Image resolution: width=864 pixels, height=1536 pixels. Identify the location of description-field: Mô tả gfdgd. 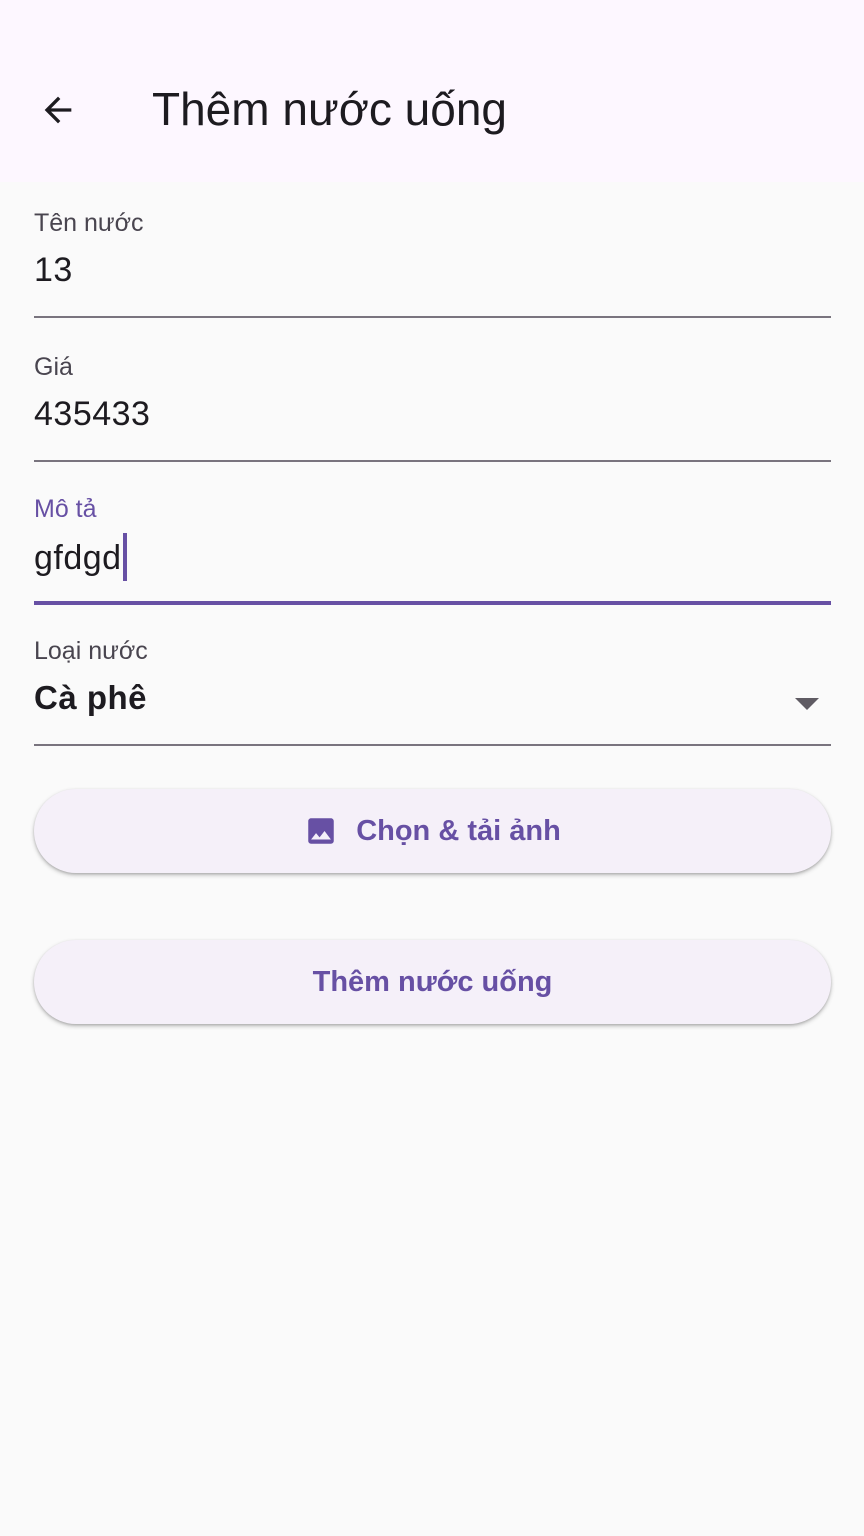
(432, 549).